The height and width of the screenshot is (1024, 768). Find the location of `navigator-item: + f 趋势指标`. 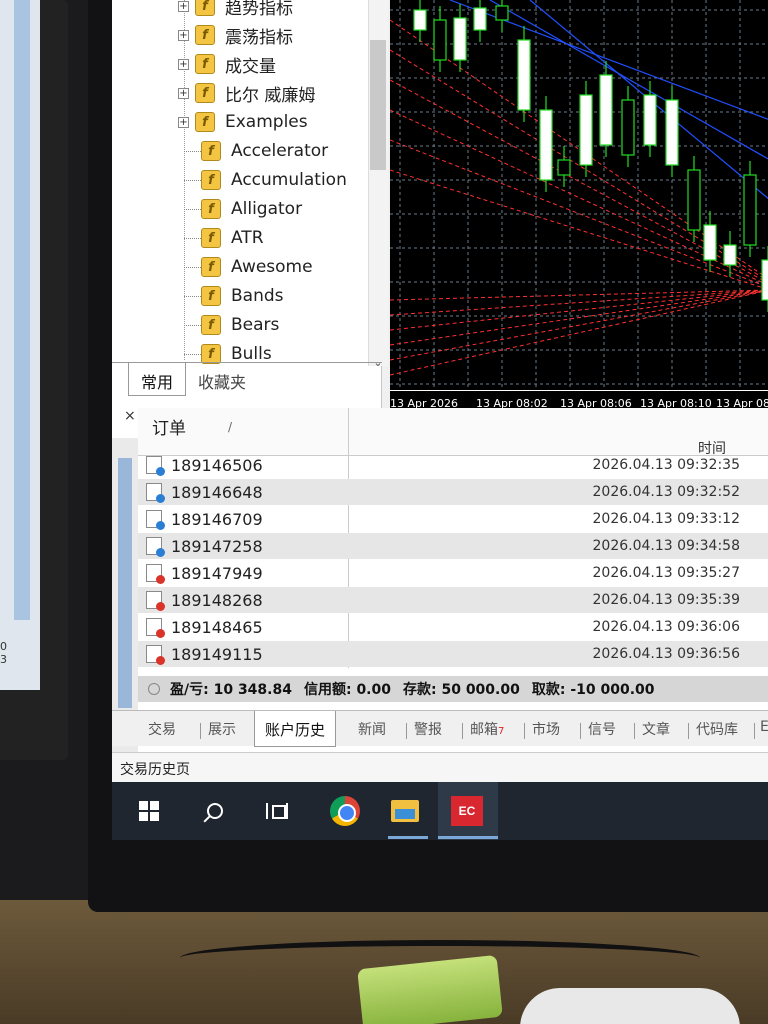

navigator-item: + f 趋势指标 is located at coordinates (202, 10).